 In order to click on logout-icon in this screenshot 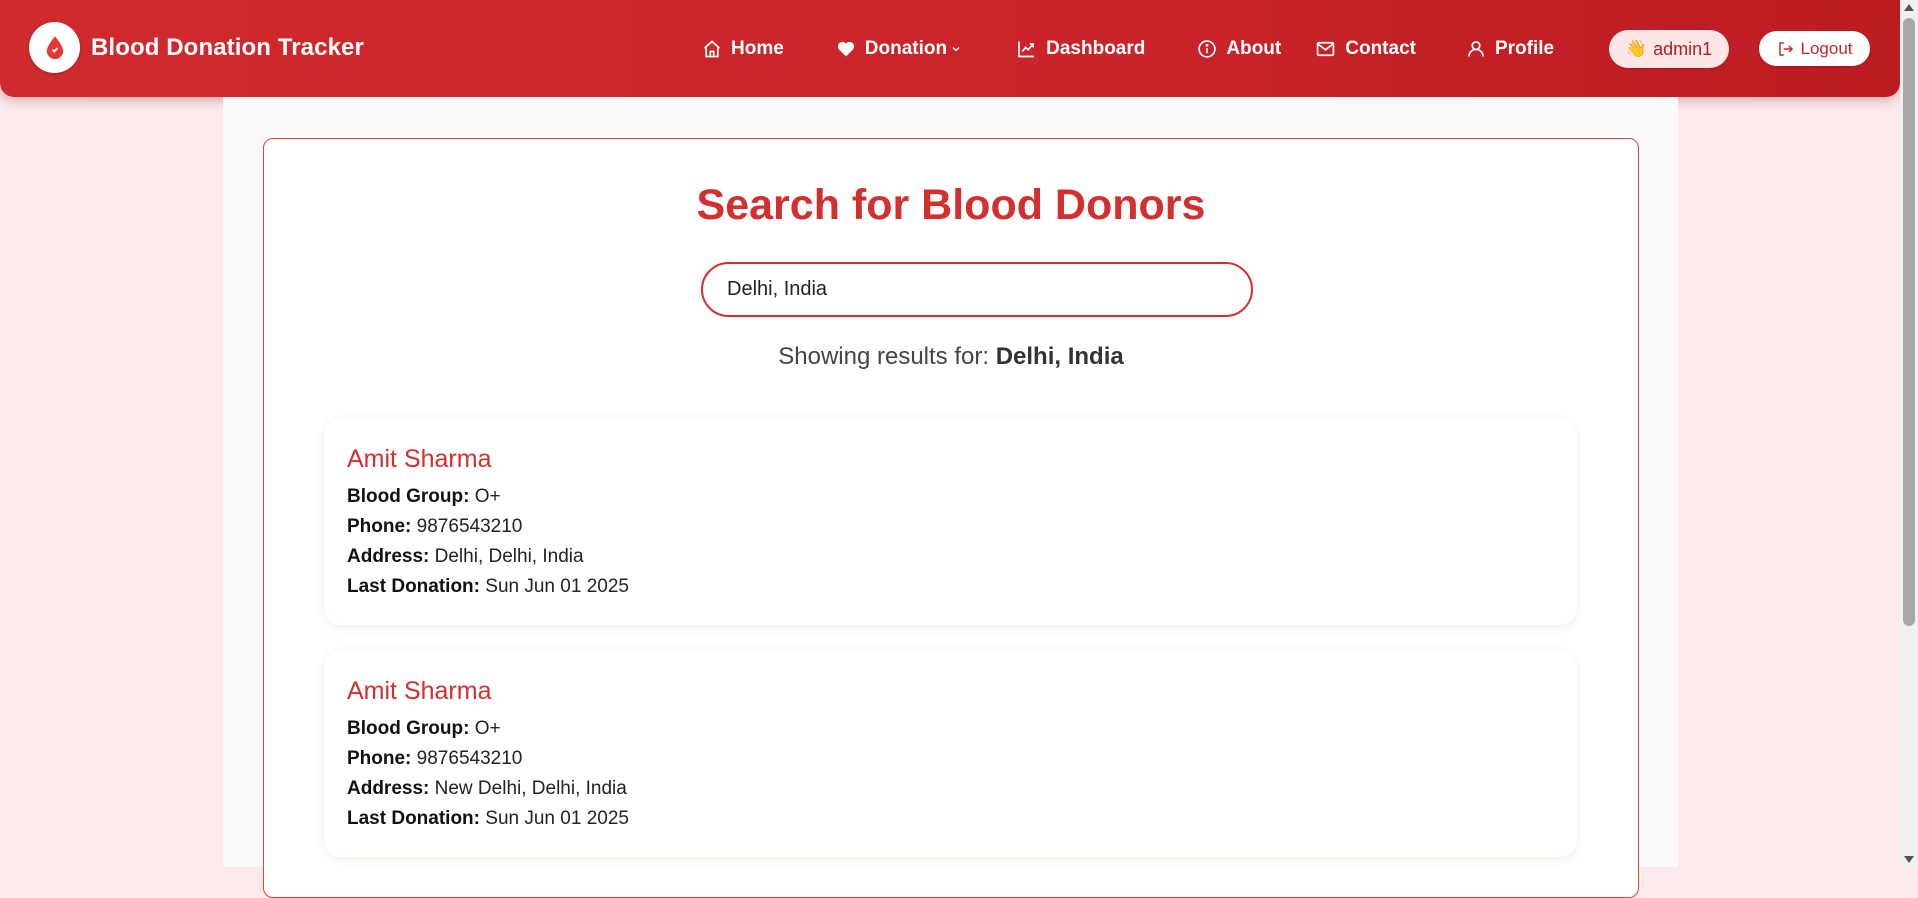, I will do `click(1785, 48)`.